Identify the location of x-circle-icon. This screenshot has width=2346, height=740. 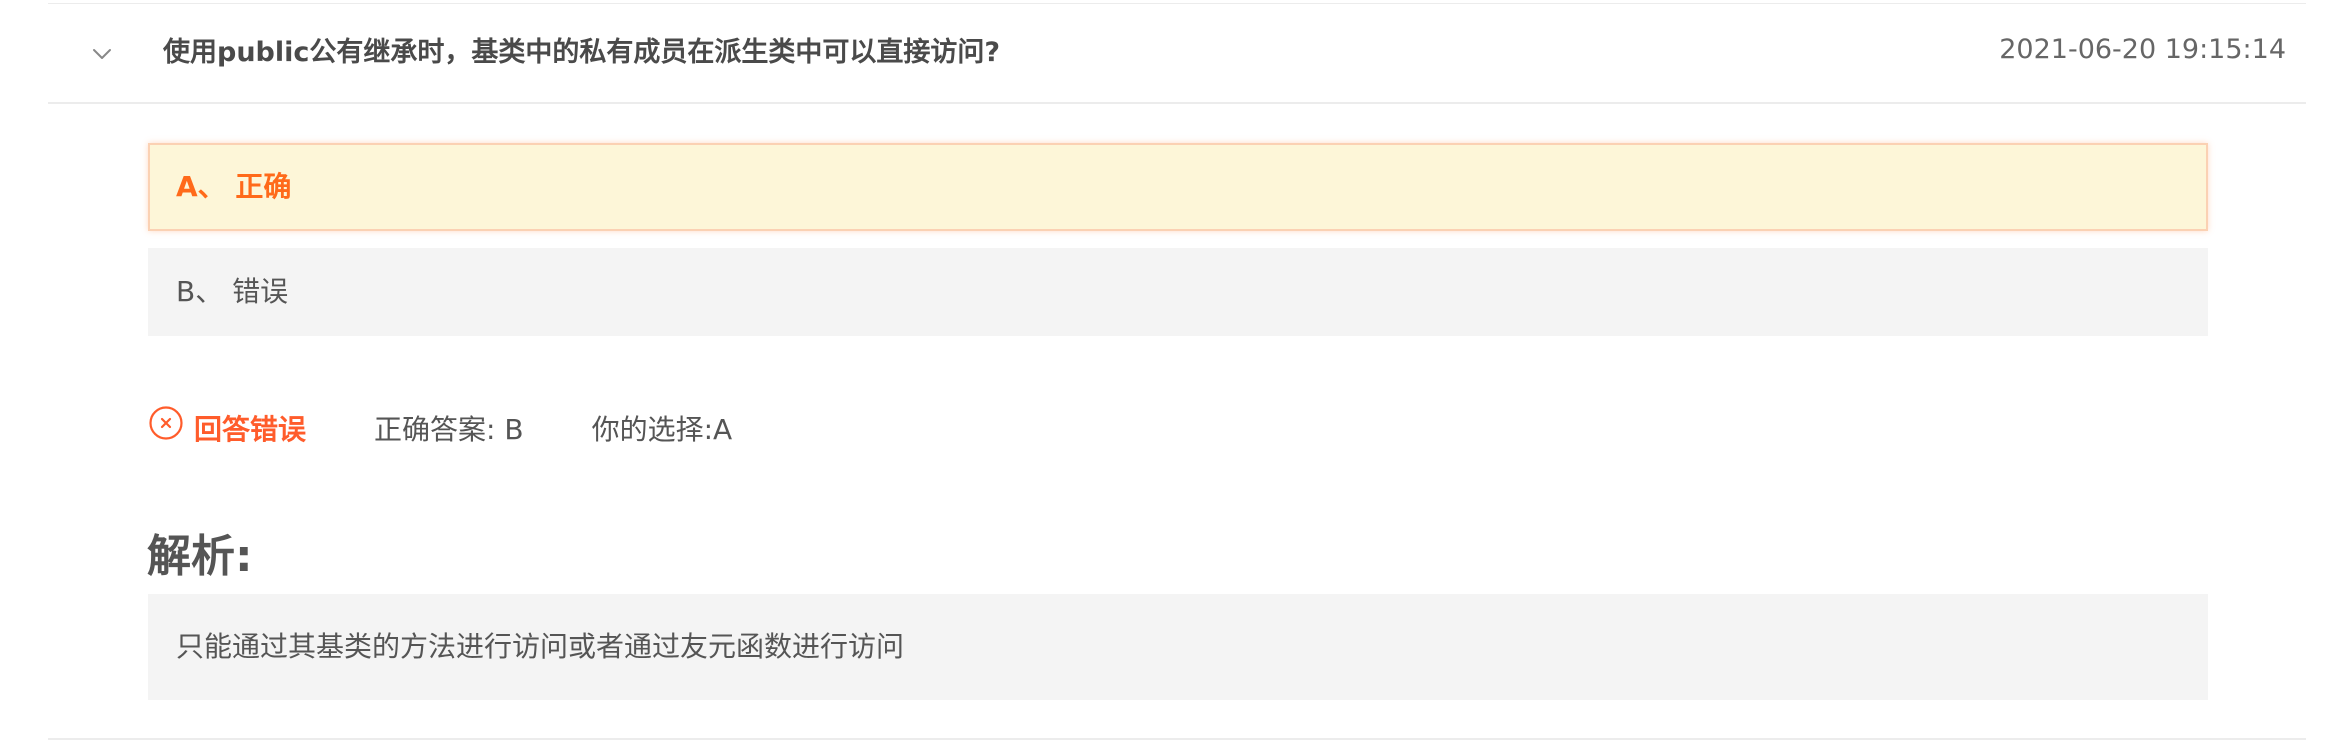
(166, 423).